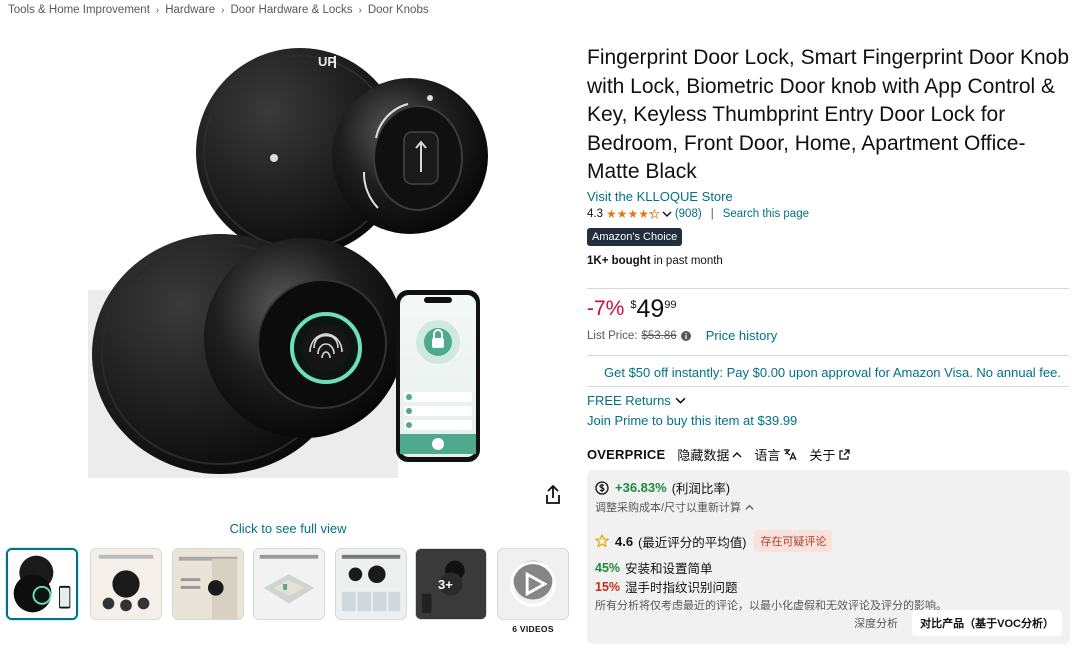 The image size is (1080, 654). I want to click on star-outline-icon, so click(602, 541).